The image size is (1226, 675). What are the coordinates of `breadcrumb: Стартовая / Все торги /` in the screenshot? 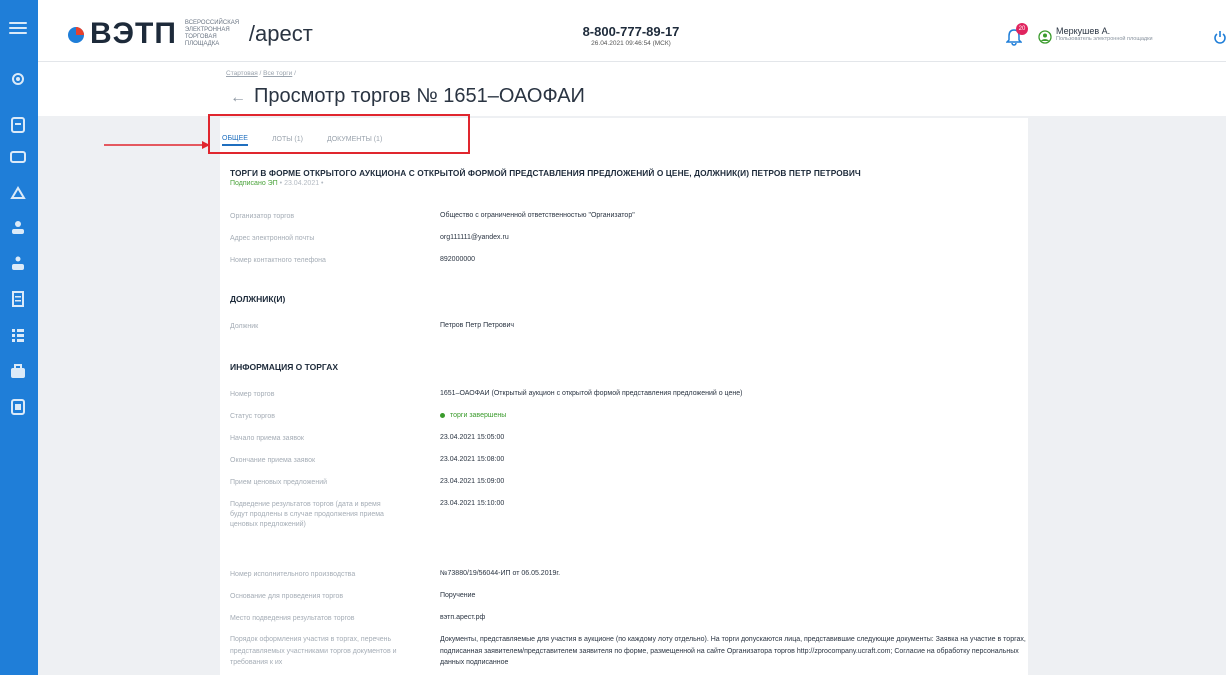 It's located at (261, 73).